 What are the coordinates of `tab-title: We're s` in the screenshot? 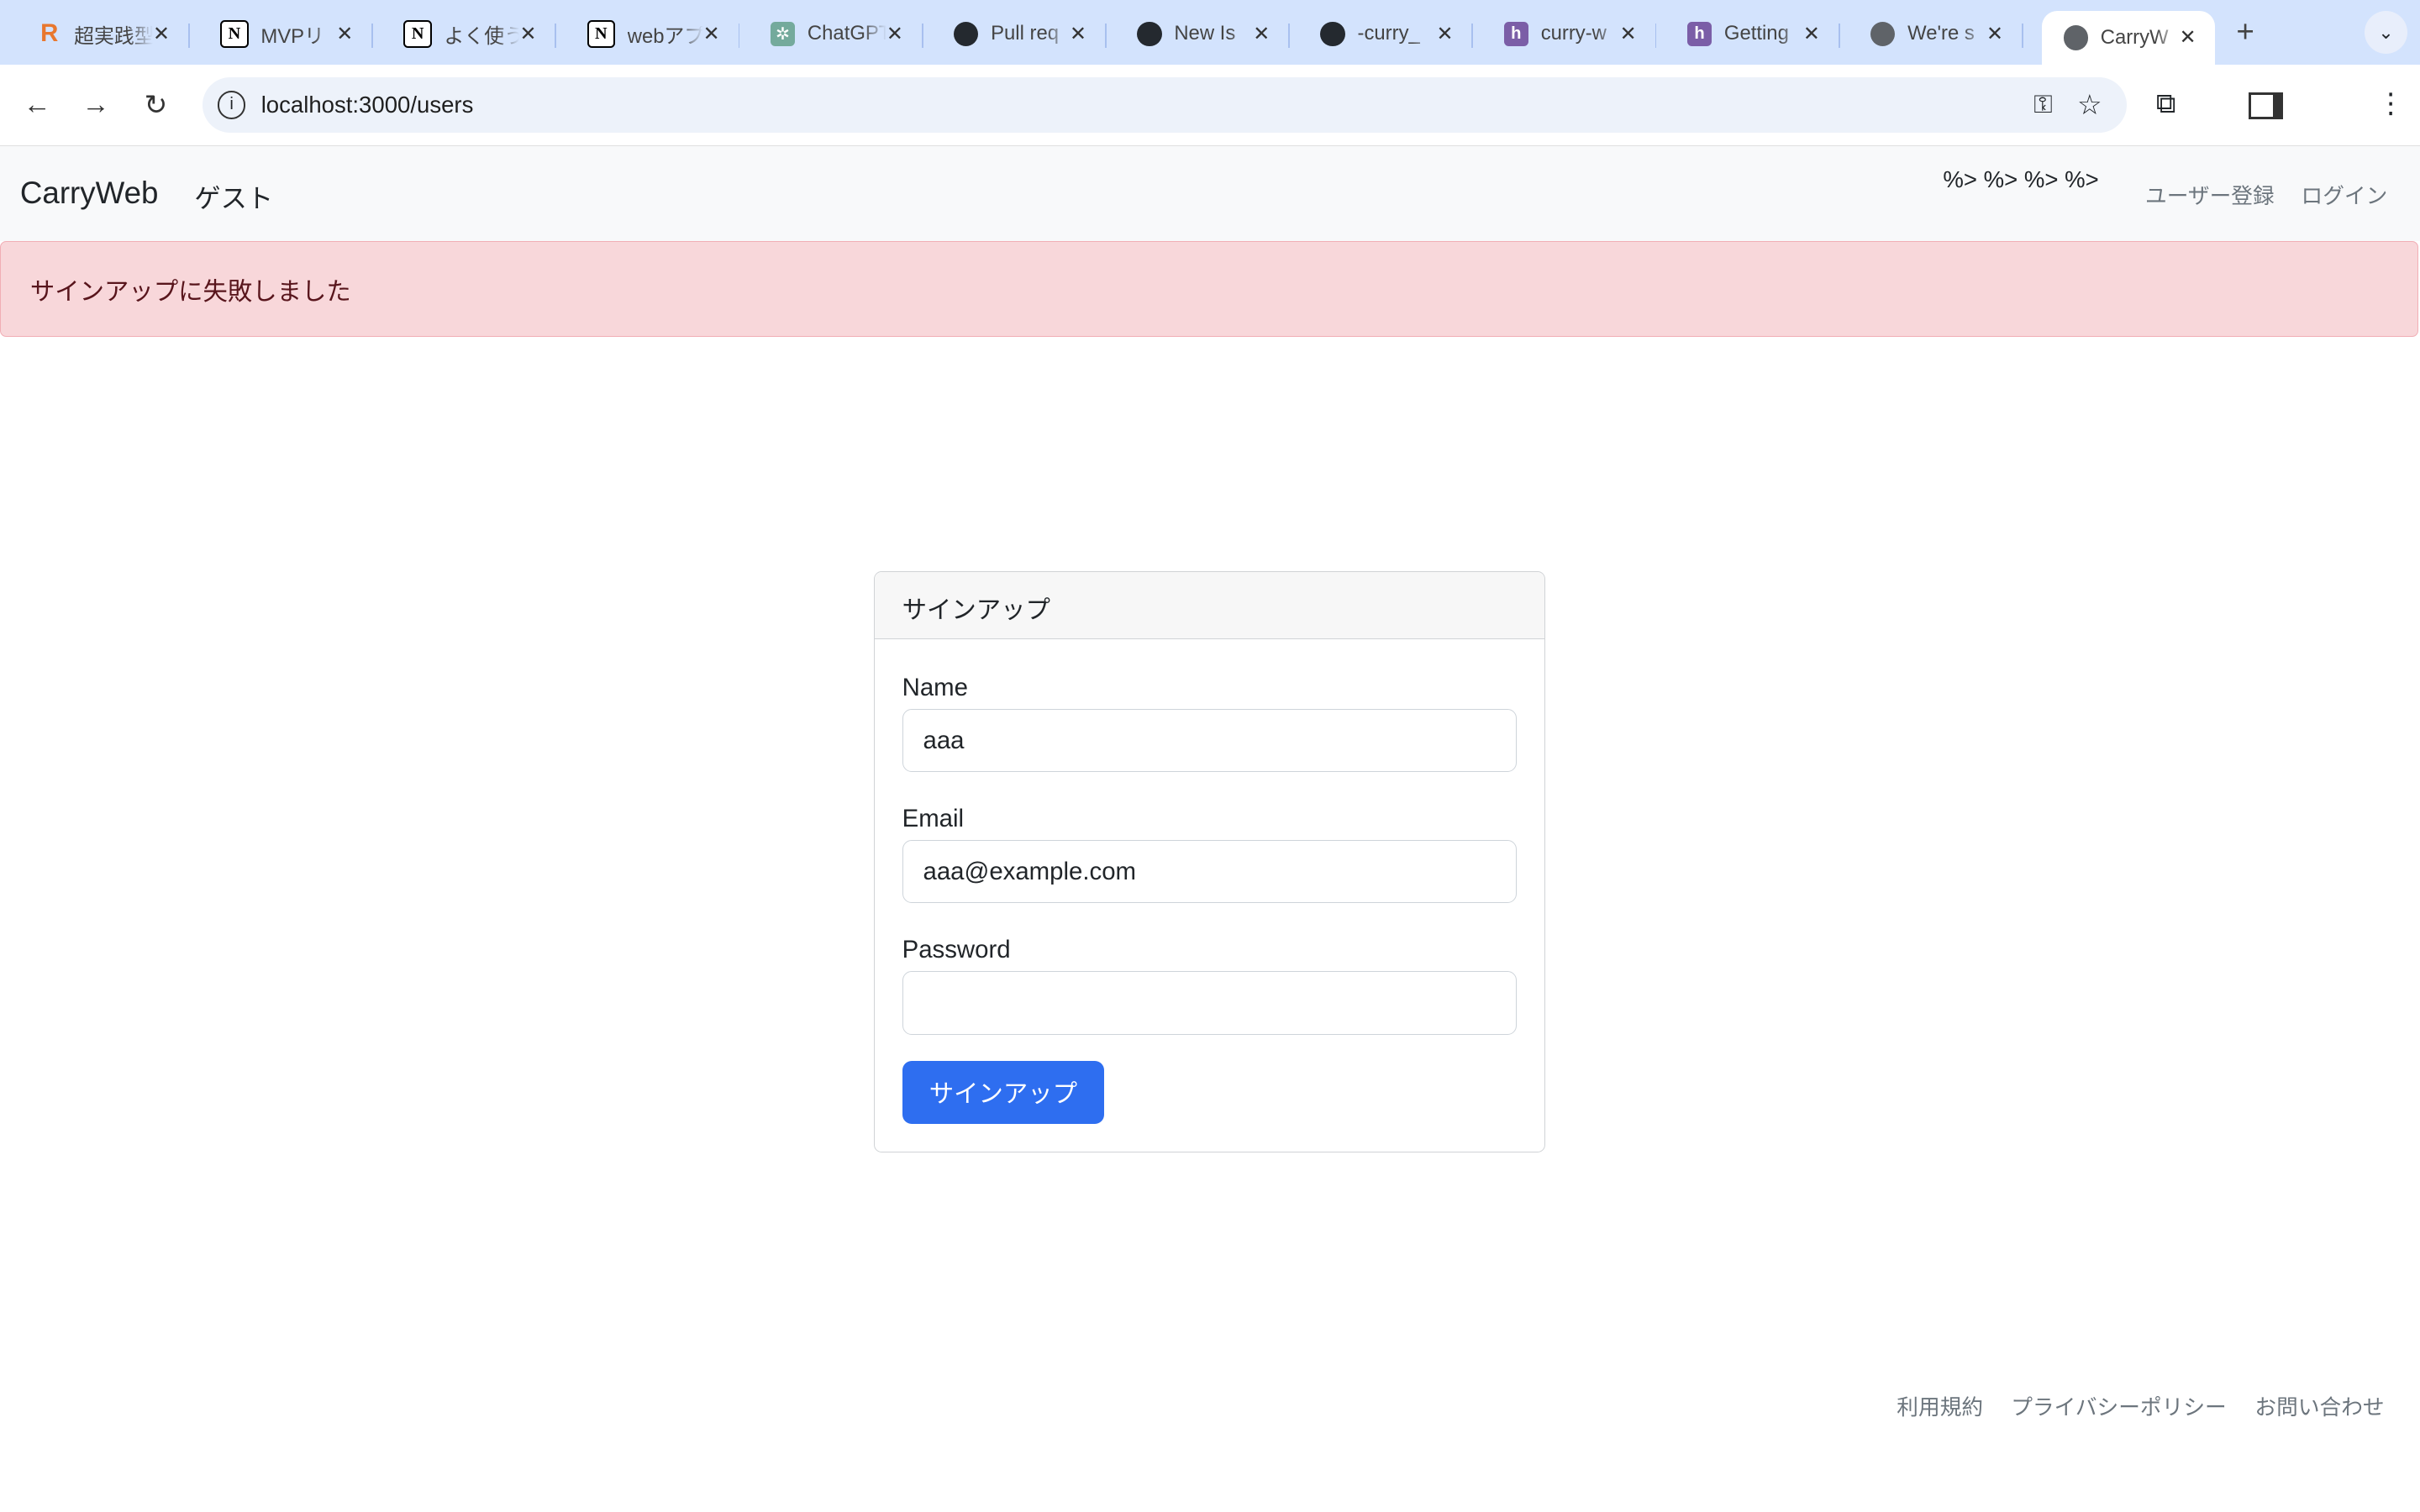 It's located at (1941, 33).